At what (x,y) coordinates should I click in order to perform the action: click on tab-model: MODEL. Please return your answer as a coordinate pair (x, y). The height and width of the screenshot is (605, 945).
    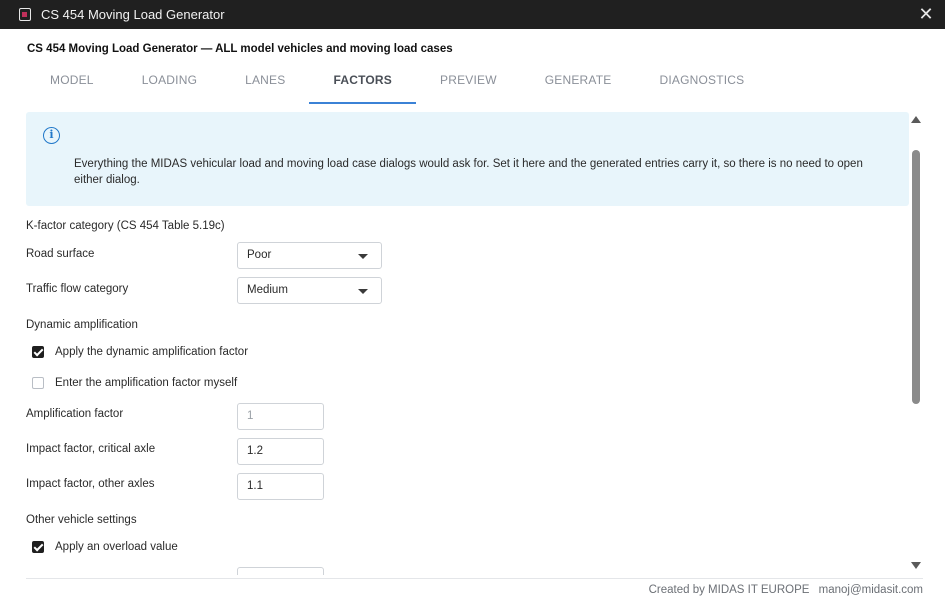
    Looking at the image, I should click on (72, 85).